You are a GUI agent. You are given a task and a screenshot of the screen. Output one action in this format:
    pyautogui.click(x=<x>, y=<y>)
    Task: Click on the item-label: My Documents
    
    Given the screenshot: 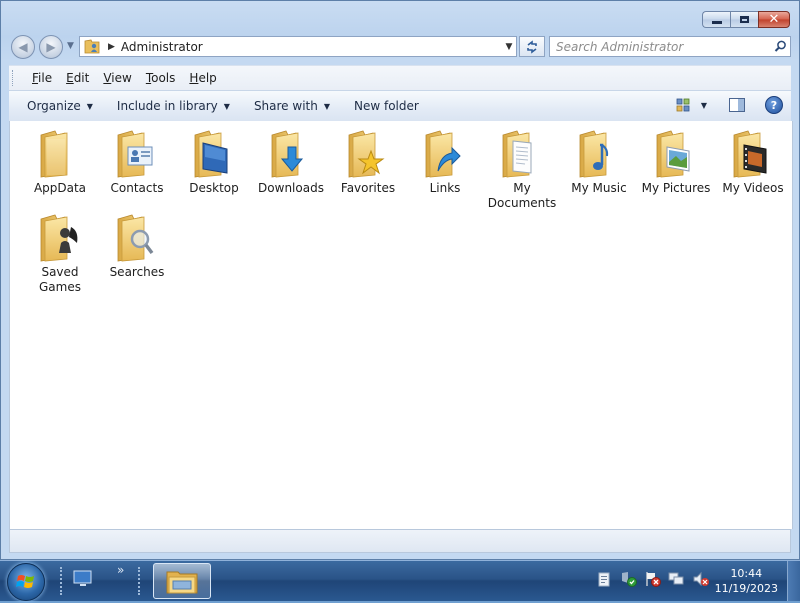 What is the action you would take?
    pyautogui.click(x=522, y=195)
    